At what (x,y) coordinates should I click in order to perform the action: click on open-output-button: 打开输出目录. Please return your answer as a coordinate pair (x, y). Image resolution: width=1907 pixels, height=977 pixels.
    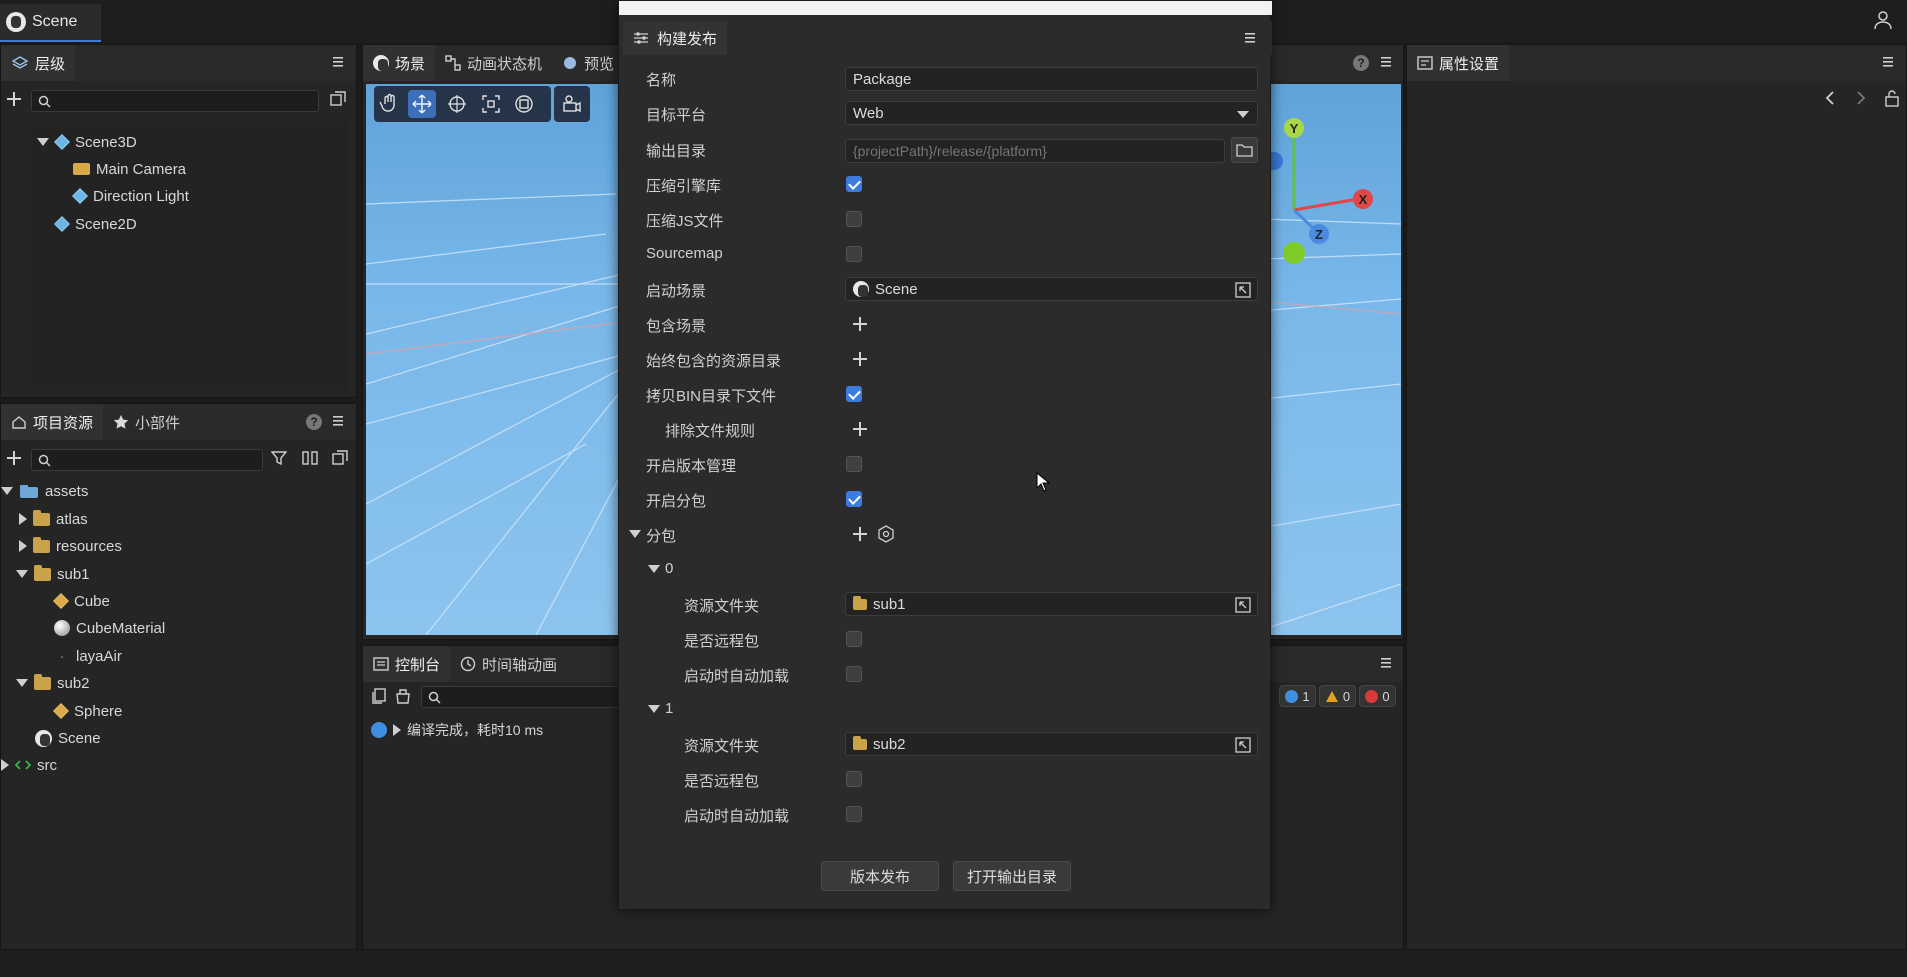
    Looking at the image, I should click on (1012, 876).